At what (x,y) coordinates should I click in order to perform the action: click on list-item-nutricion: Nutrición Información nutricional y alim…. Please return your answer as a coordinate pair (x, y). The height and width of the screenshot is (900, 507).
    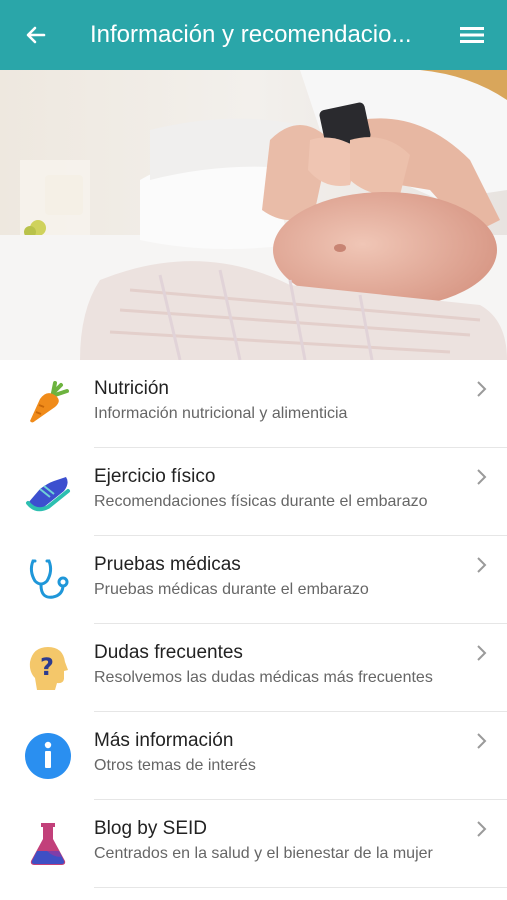
    Looking at the image, I should click on (253, 404).